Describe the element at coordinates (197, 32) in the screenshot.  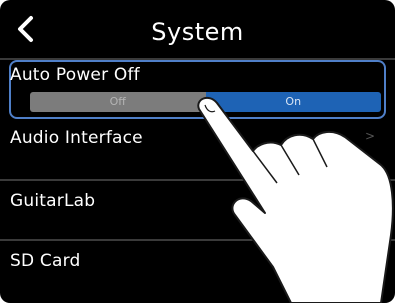
I see `page-title: System` at that location.